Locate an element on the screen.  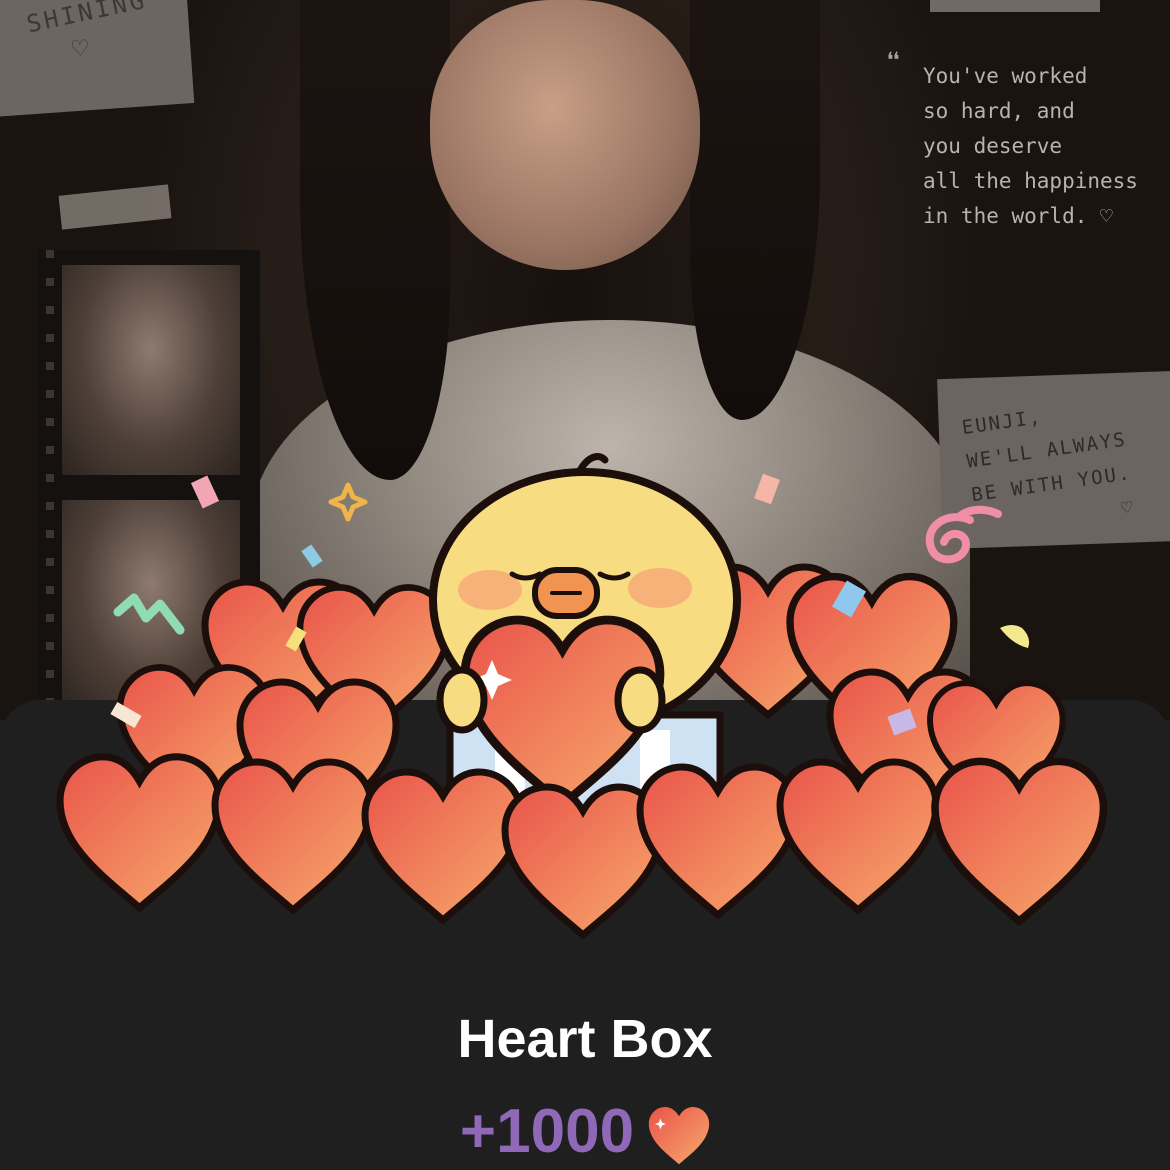
gift-title: Heart Box is located at coordinates (585, 1039).